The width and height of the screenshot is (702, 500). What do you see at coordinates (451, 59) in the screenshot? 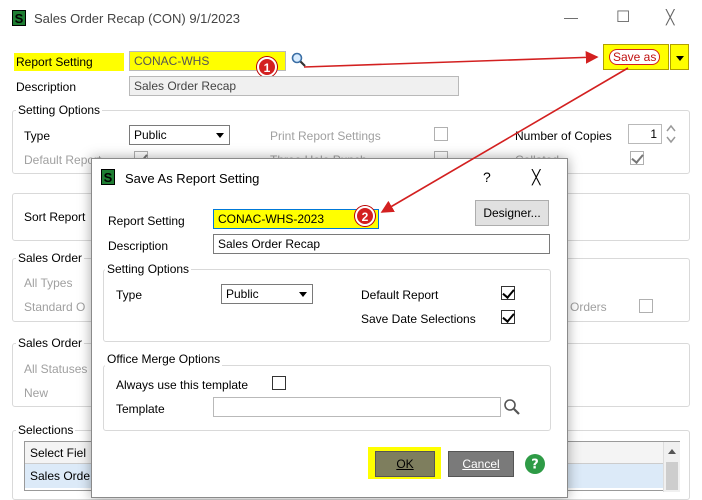
I see `arrow-to-save-as` at bounding box center [451, 59].